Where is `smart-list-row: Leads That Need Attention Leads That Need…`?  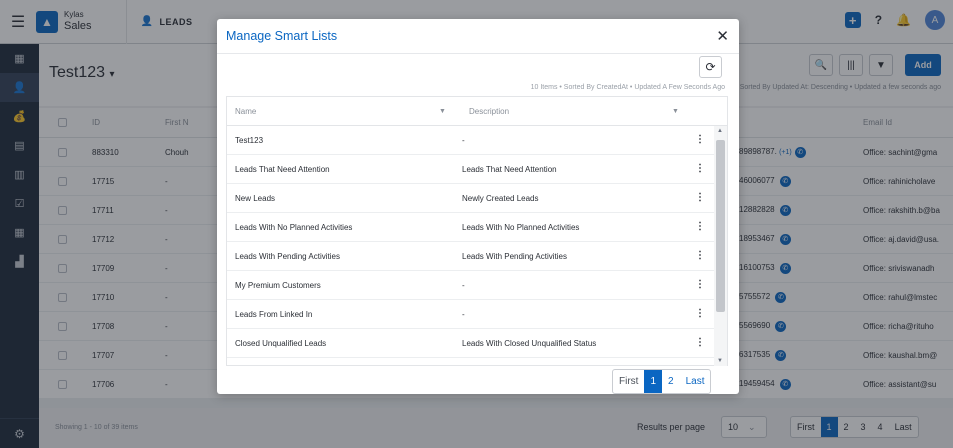
smart-list-row: Leads That Need Attention Leads That Need… is located at coordinates (470, 169).